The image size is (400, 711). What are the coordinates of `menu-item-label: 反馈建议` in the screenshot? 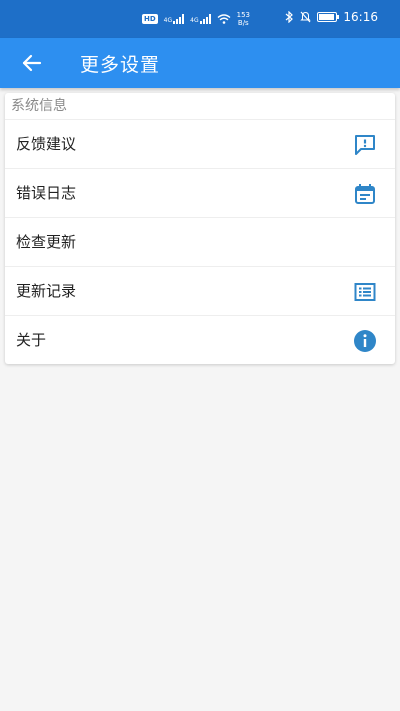 It's located at (46, 144).